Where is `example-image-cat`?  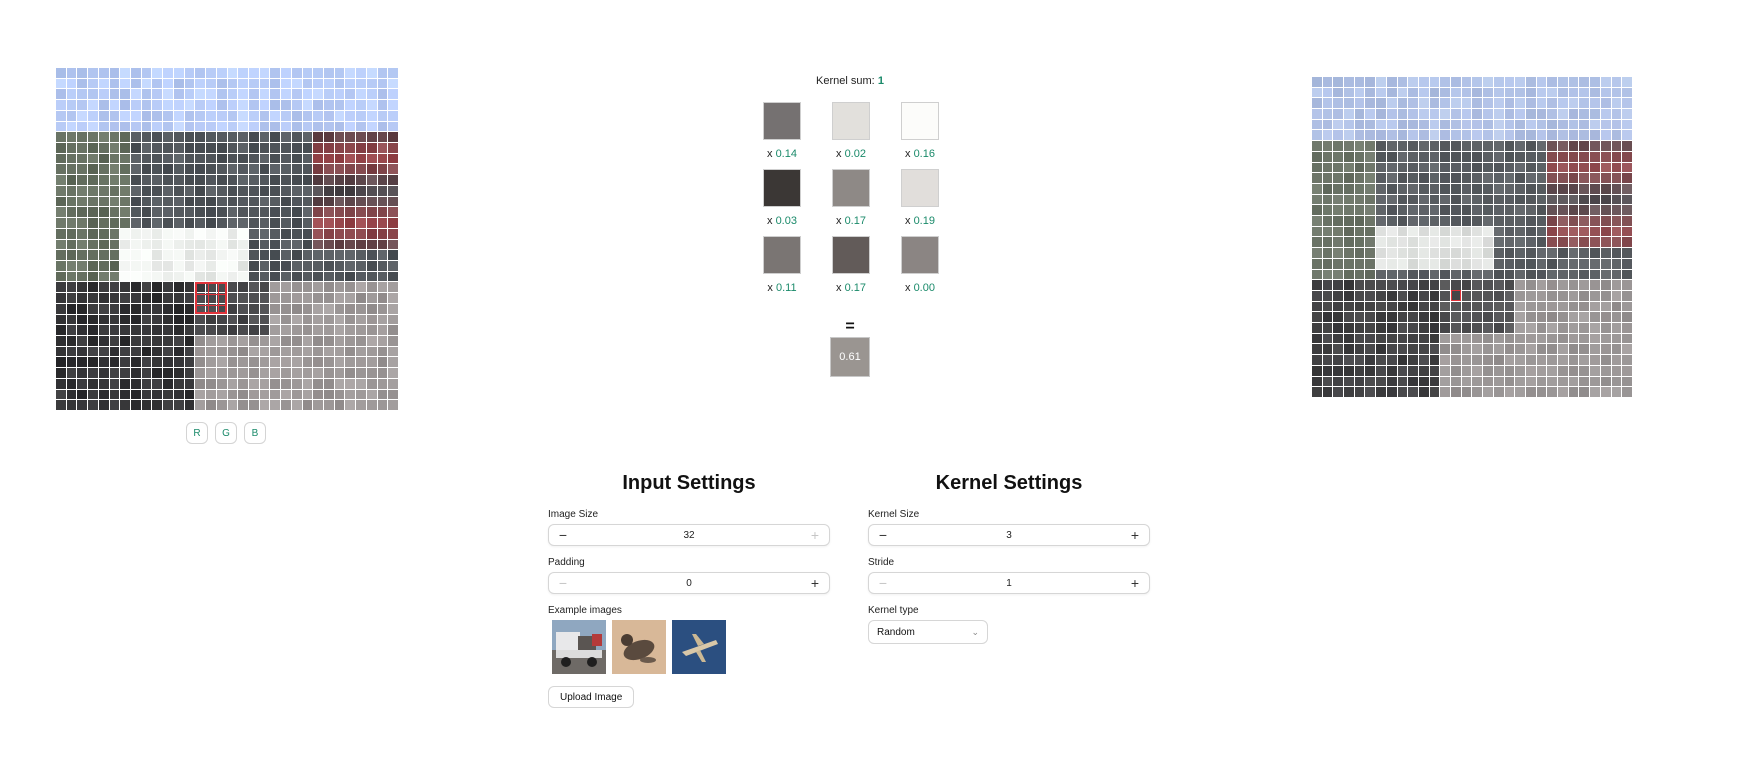 example-image-cat is located at coordinates (639, 647).